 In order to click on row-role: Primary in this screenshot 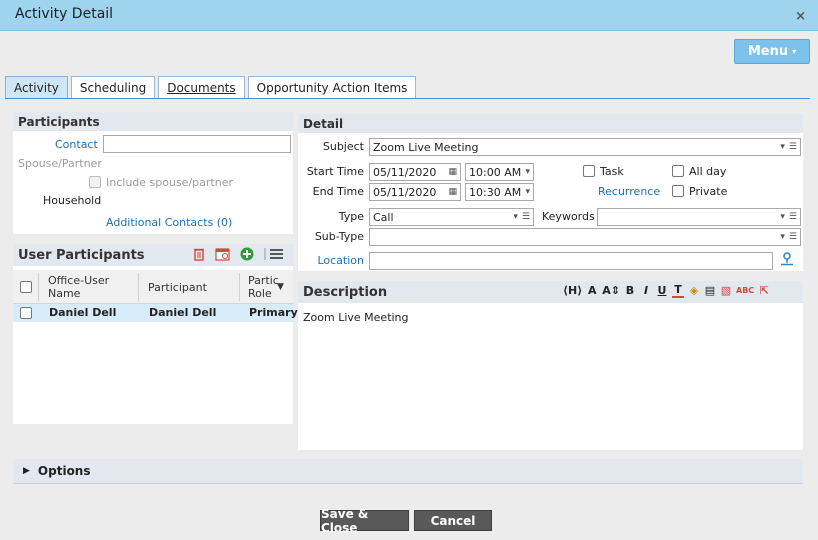, I will do `click(273, 312)`.